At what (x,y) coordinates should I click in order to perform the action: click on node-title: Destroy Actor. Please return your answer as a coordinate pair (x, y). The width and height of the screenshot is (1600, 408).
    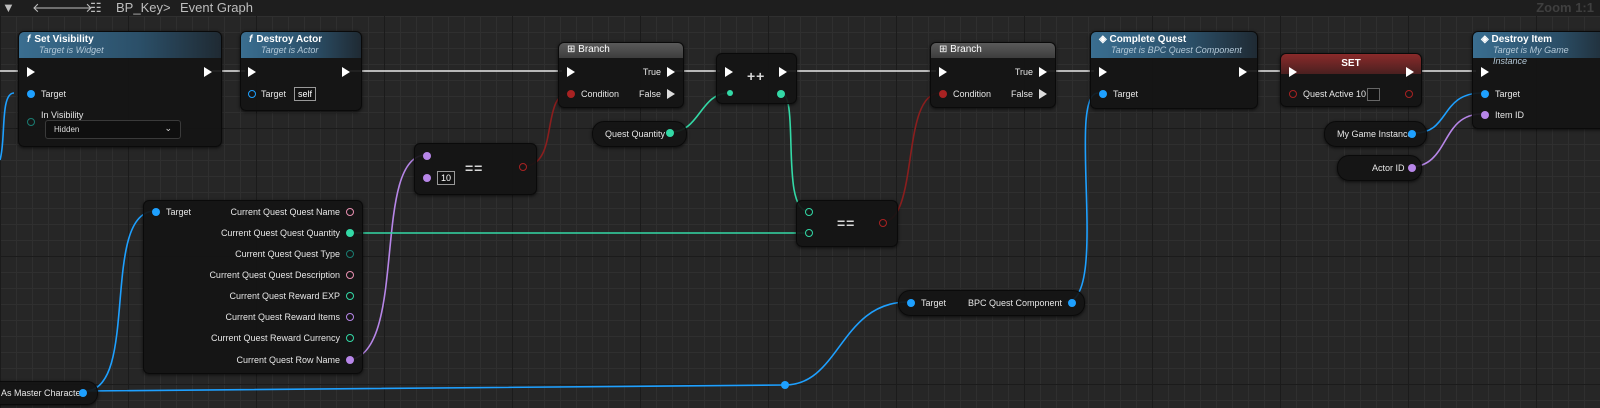
    Looking at the image, I should click on (289, 39).